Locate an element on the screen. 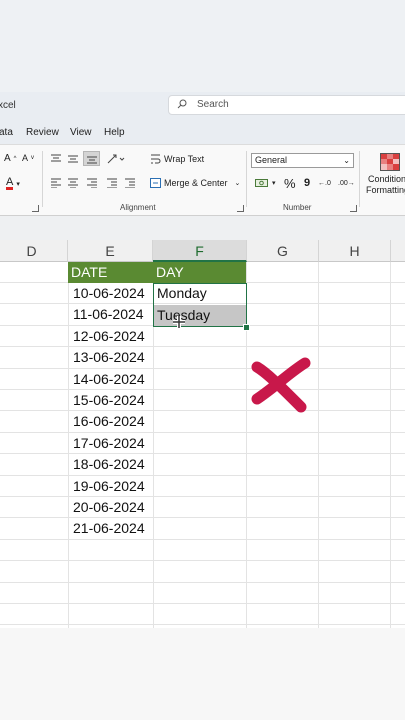  date-cell: 11-06-2024 is located at coordinates (108, 314).